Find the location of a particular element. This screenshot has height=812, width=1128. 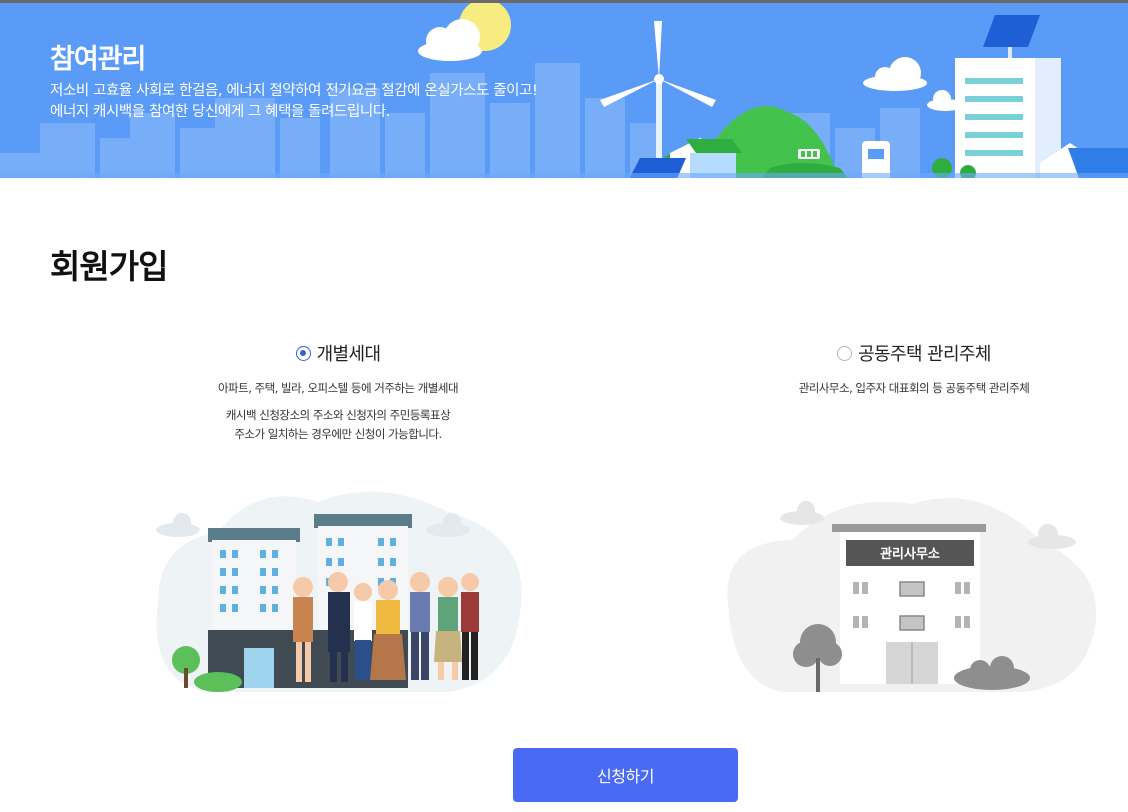

office-sign-text: 관리사무소 is located at coordinates (910, 554).